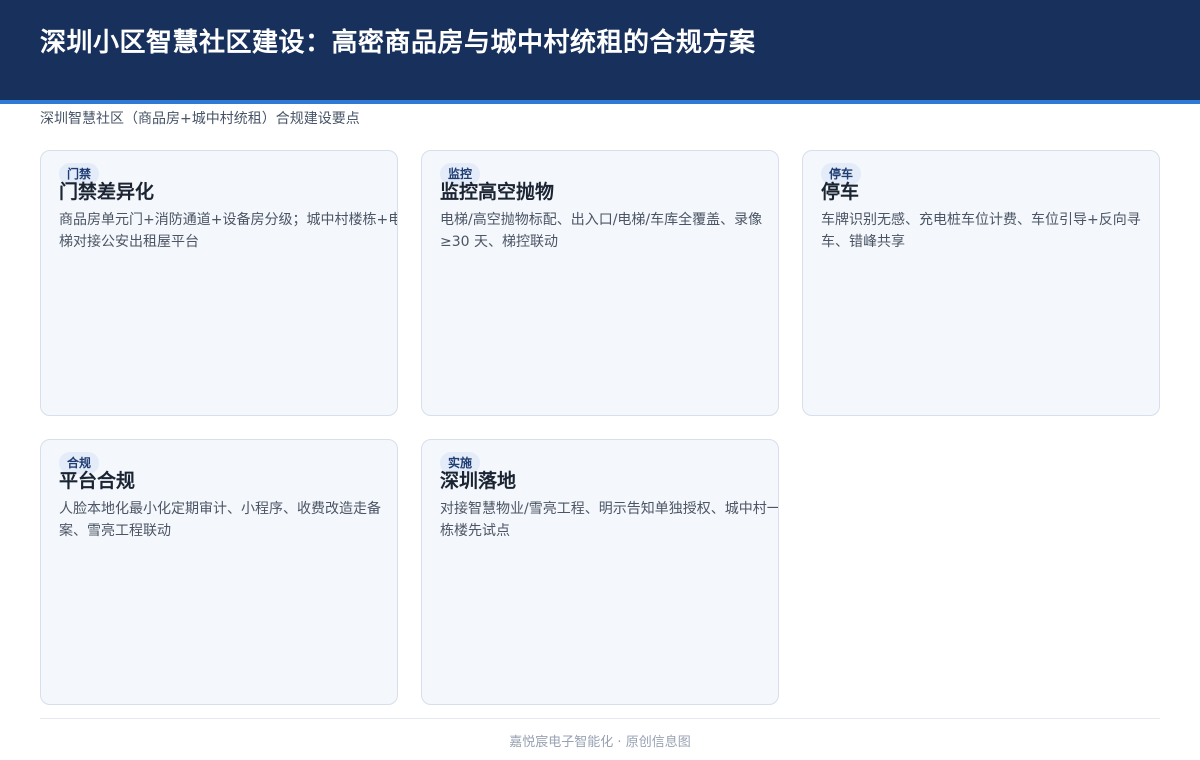 The height and width of the screenshot is (760, 1200). I want to click on card-description: 电梯/高空抛物标配、出入口/电梯/车库全覆盖、录像≥30 天、梯控联动, so click(601, 231).